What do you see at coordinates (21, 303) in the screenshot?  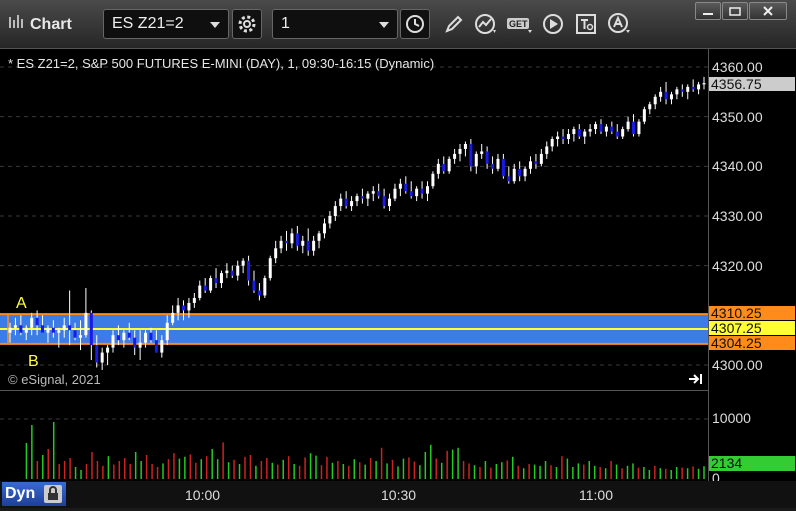 I see `marker-a: A` at bounding box center [21, 303].